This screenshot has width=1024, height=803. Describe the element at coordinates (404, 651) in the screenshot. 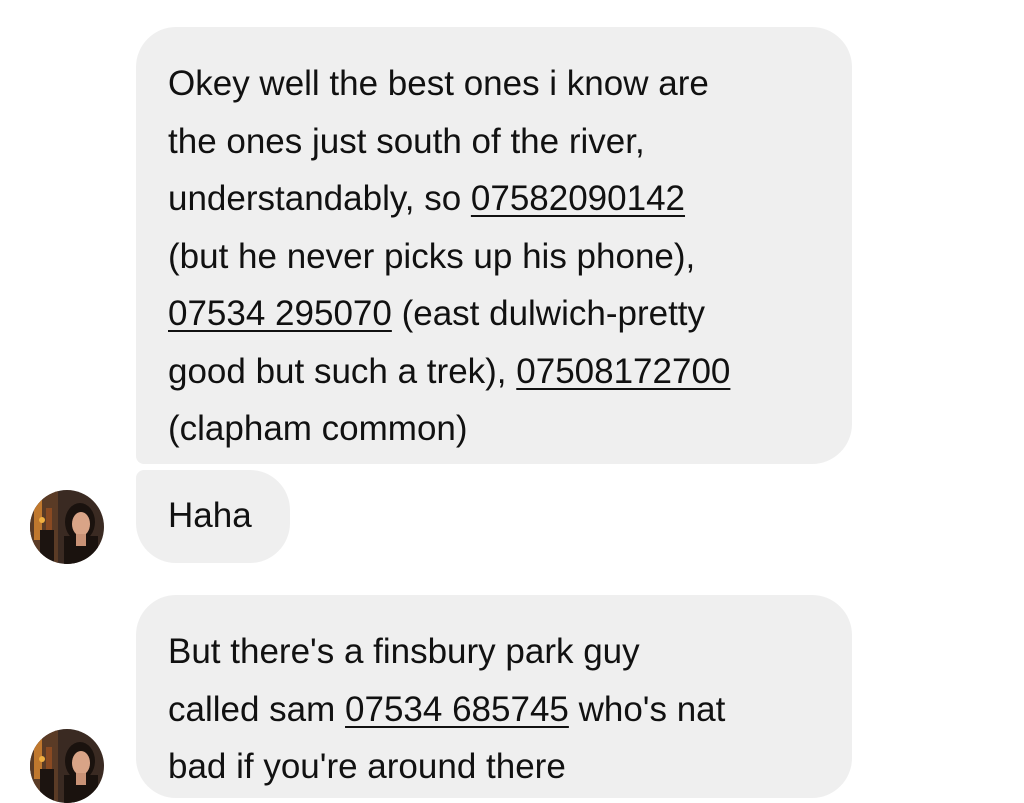

I see `message-text: But there's a finsbury park guy` at that location.